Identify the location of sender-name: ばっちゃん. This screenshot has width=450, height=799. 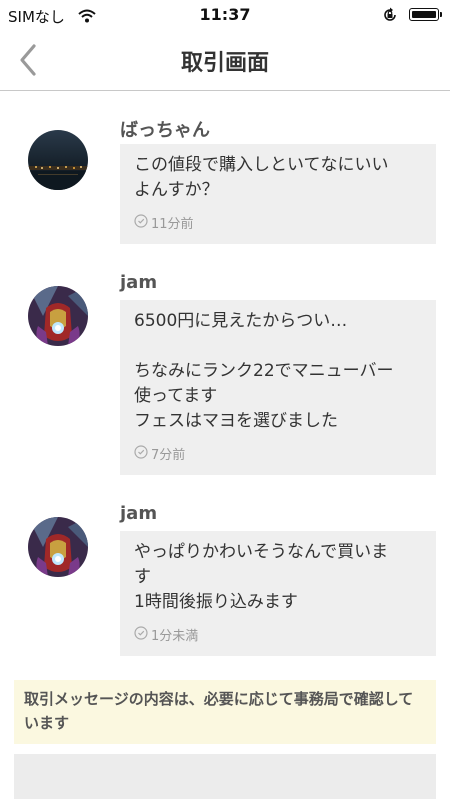
(165, 130).